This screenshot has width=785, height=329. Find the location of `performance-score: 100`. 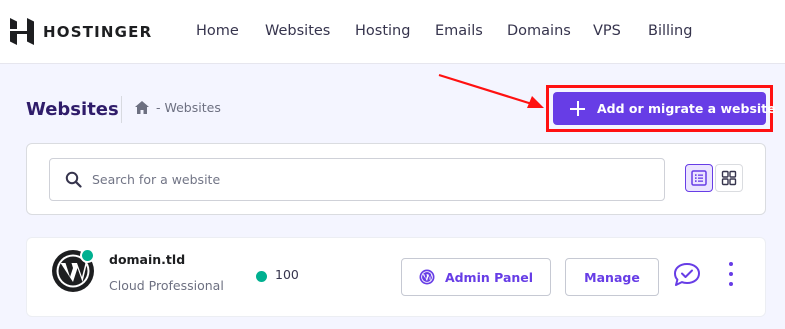

performance-score: 100 is located at coordinates (287, 274).